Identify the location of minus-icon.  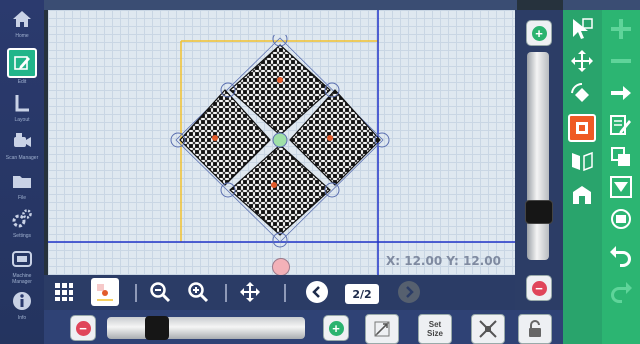
(621, 61).